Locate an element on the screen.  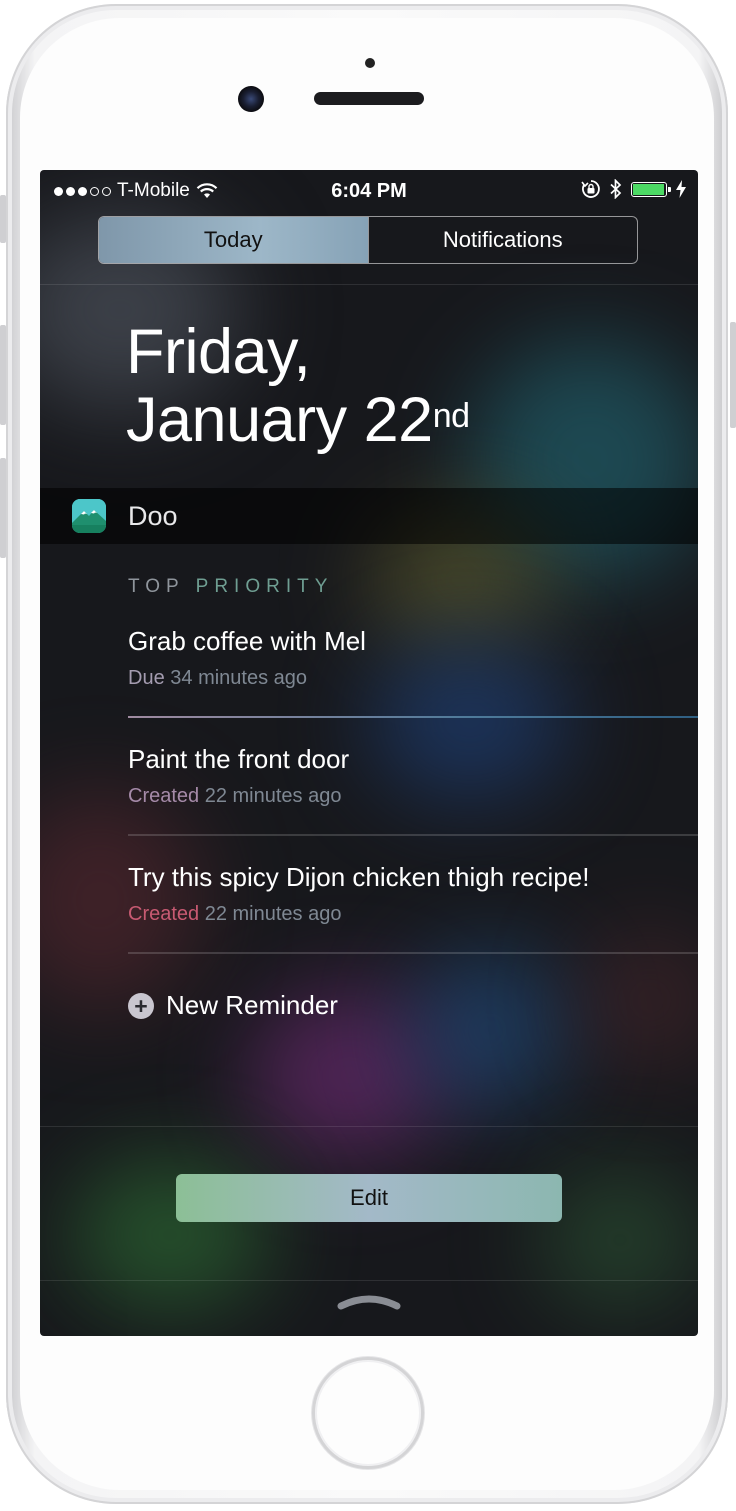
tab-notifications: Notifications is located at coordinates (502, 240).